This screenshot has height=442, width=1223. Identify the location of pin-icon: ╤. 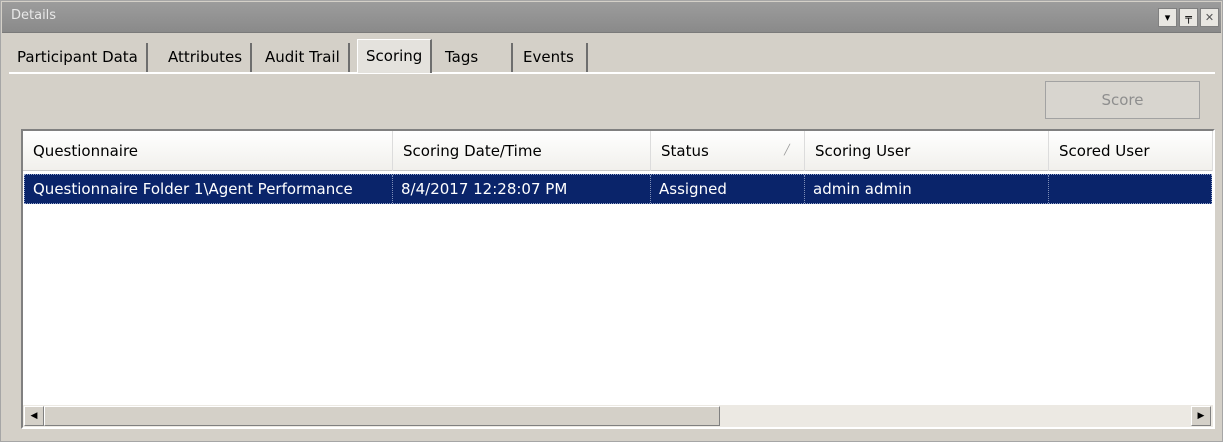
(1188, 17).